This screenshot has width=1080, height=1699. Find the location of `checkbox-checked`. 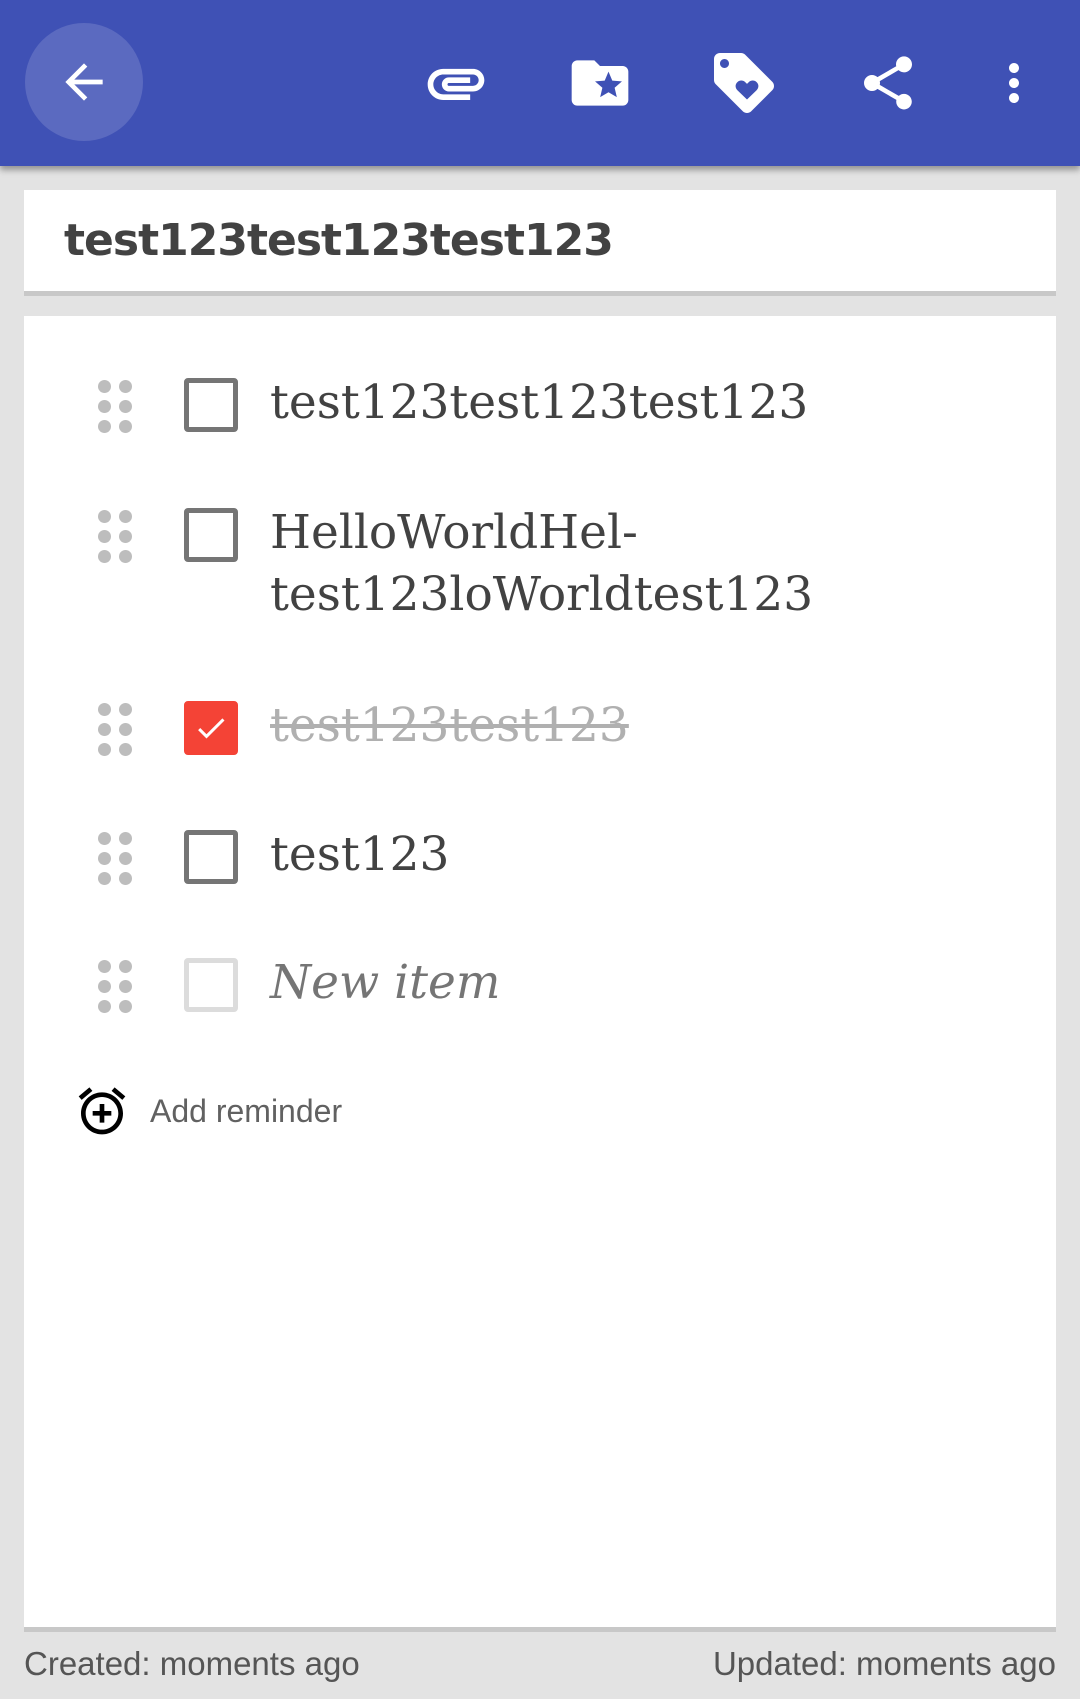

checkbox-checked is located at coordinates (211, 728).